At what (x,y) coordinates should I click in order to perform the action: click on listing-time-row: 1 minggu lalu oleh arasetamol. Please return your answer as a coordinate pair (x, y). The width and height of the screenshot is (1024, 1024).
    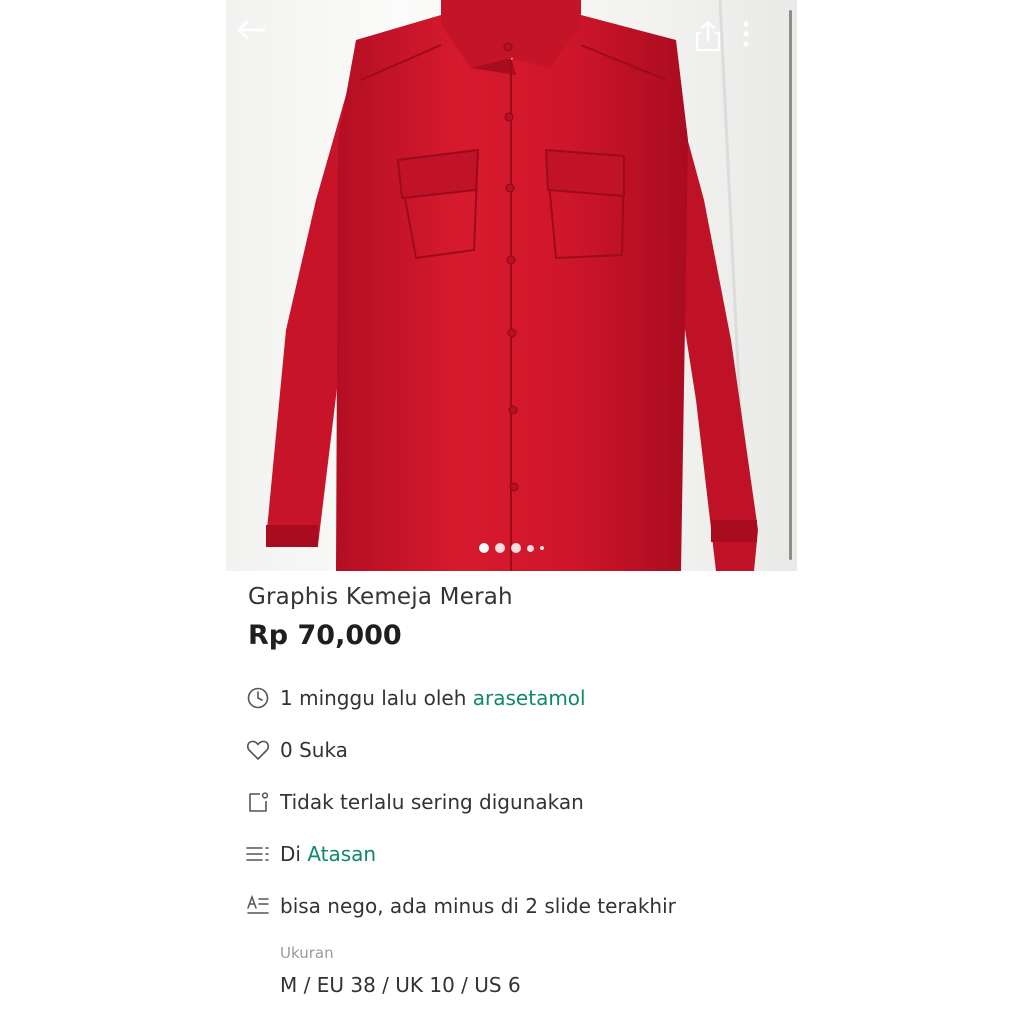
    Looking at the image, I should click on (416, 698).